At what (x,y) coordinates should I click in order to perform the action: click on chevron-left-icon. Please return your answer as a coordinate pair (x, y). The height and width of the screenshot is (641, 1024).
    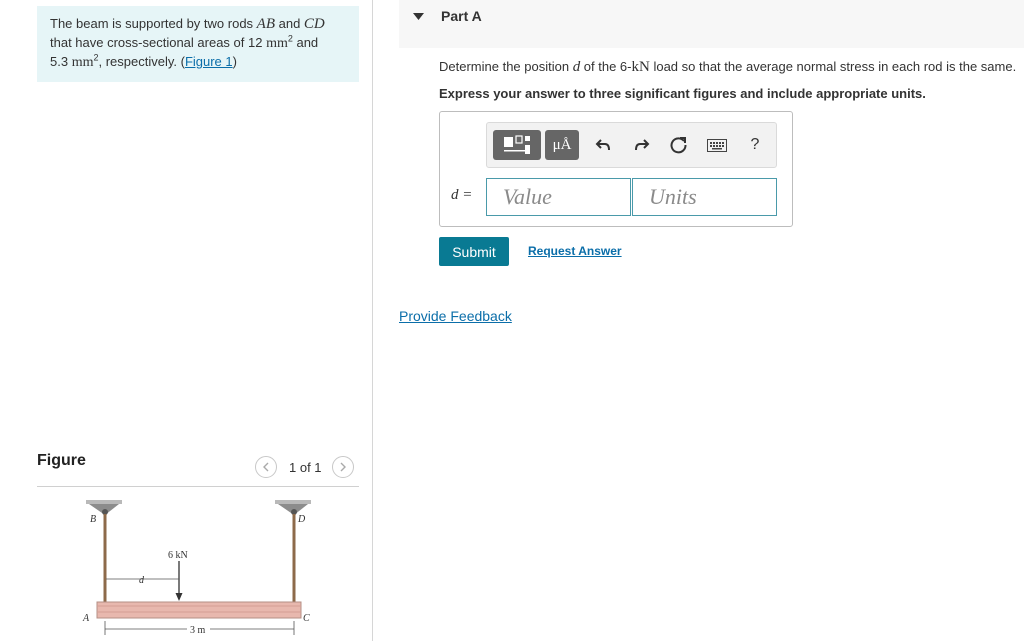
    Looking at the image, I should click on (266, 467).